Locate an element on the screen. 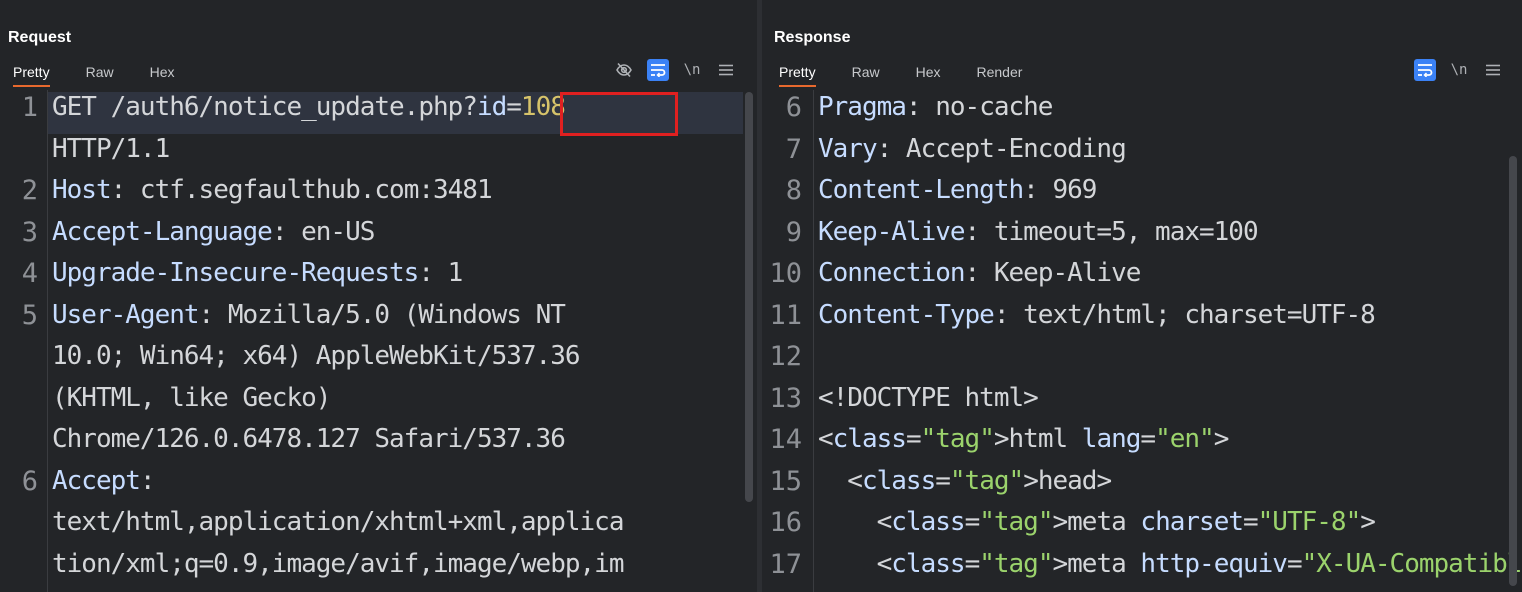 Image resolution: width=1522 pixels, height=592 pixels. request-scrollbar is located at coordinates (749, 297).